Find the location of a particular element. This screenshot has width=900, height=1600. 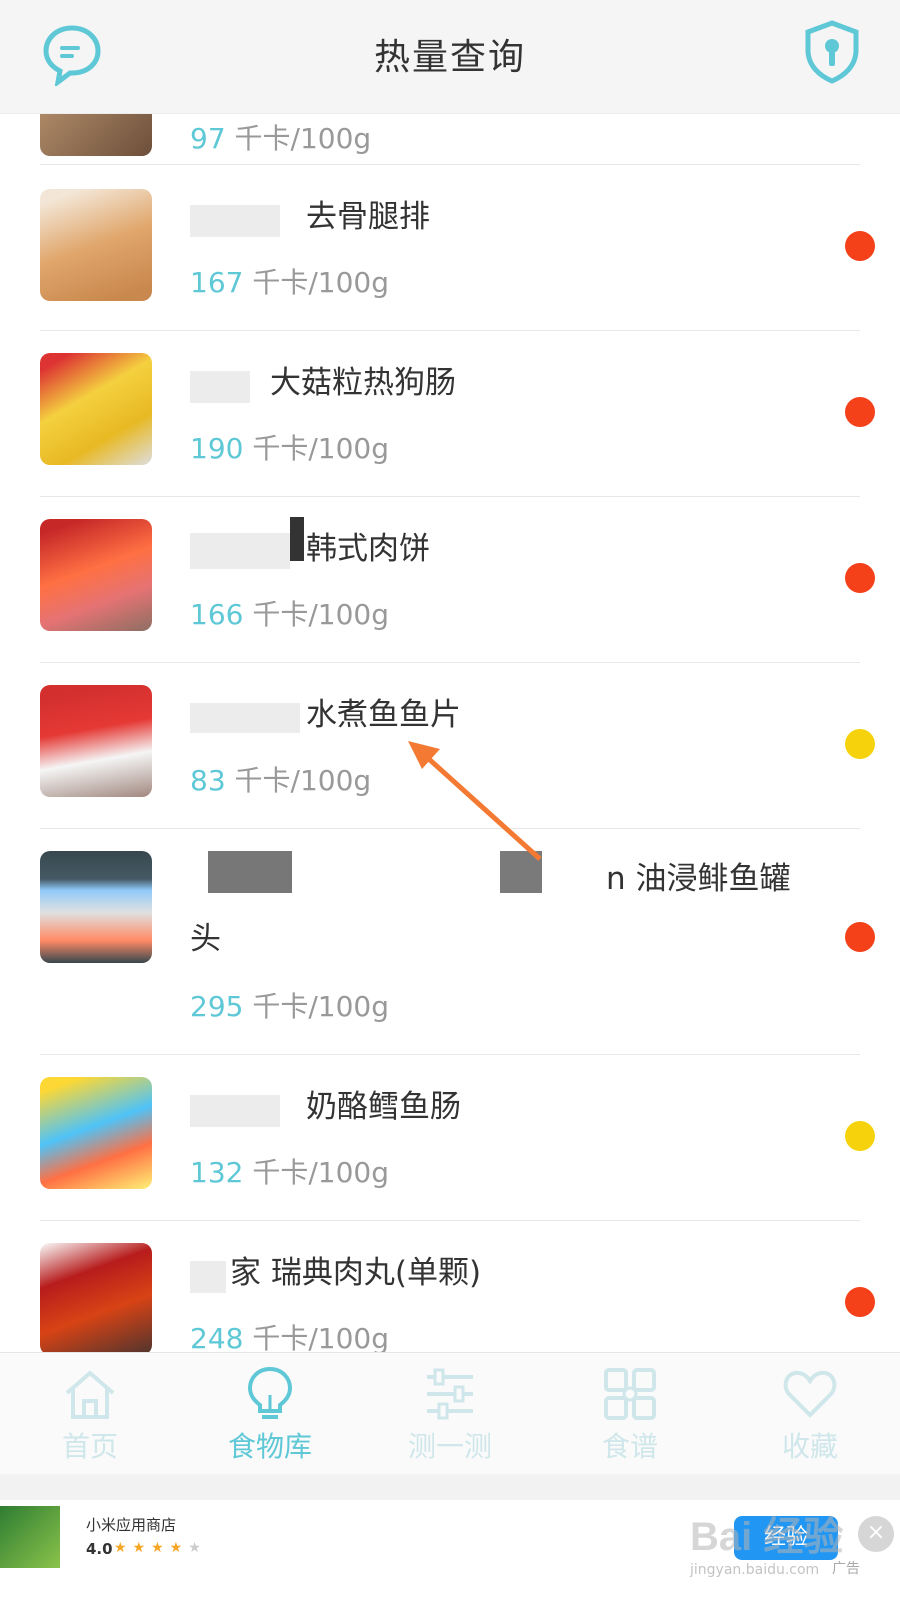

home-icon is located at coordinates (90, 1394).